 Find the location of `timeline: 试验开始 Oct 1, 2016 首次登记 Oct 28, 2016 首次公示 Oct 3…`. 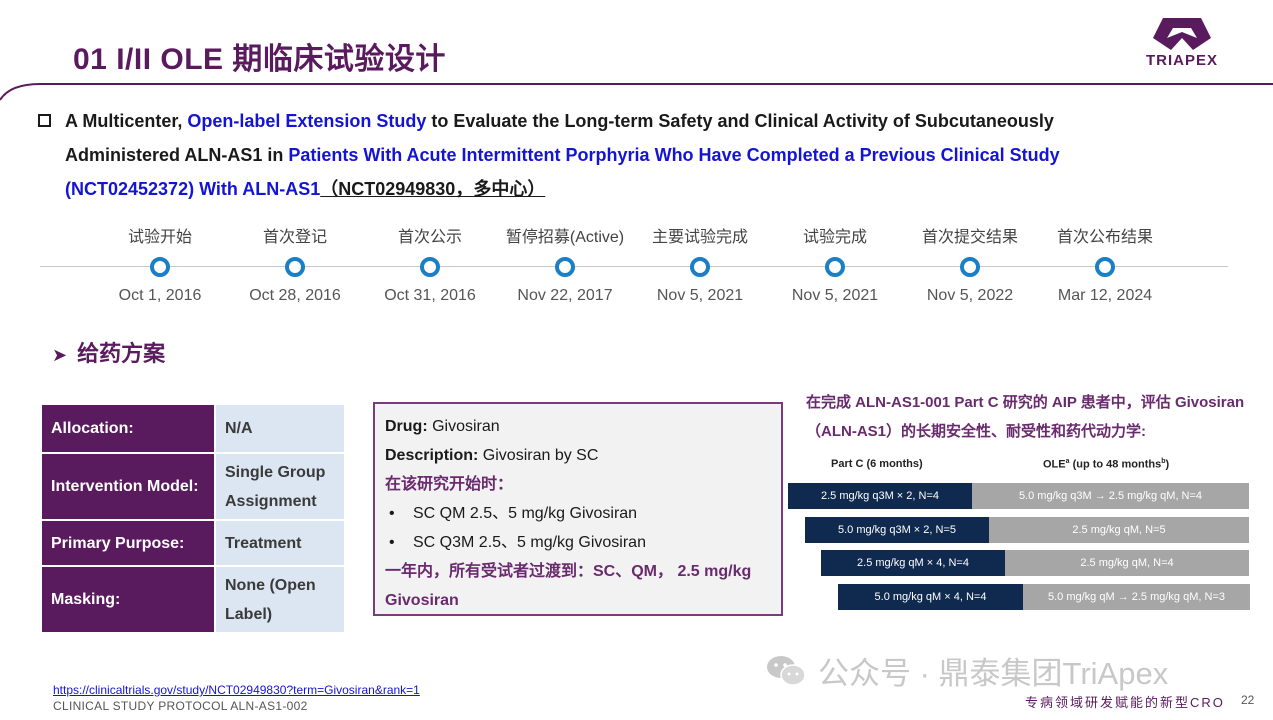

timeline: 试验开始 Oct 1, 2016 首次登记 Oct 28, 2016 首次公示 Oct 3… is located at coordinates (634, 271).